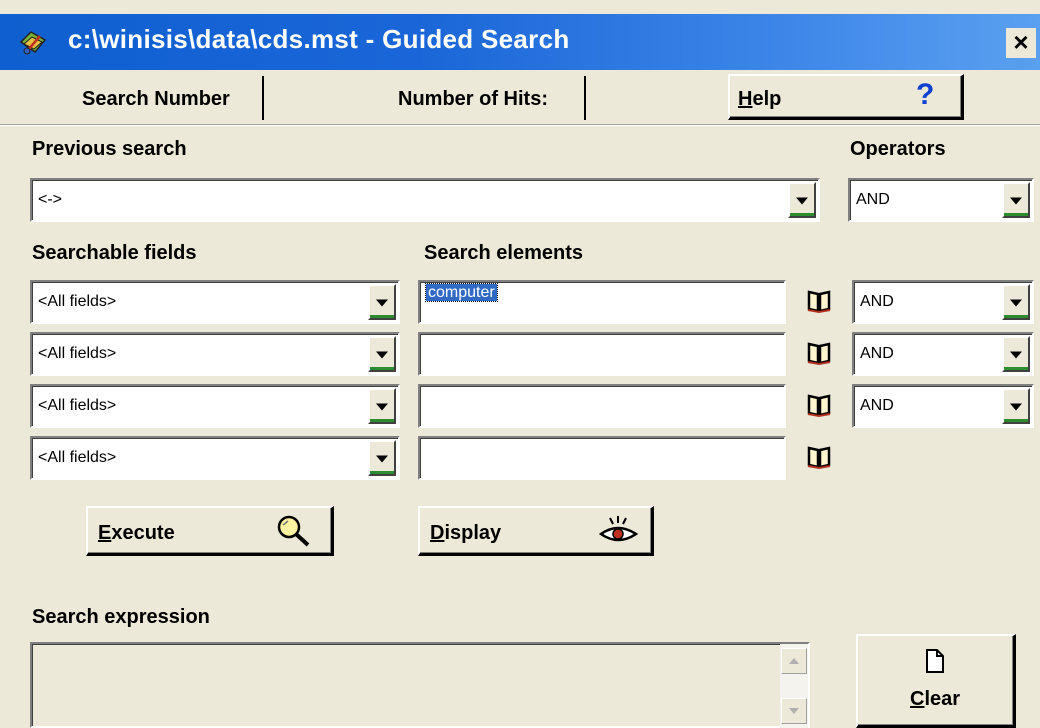 This screenshot has height=728, width=1040. What do you see at coordinates (520, 125) in the screenshot?
I see `divider` at bounding box center [520, 125].